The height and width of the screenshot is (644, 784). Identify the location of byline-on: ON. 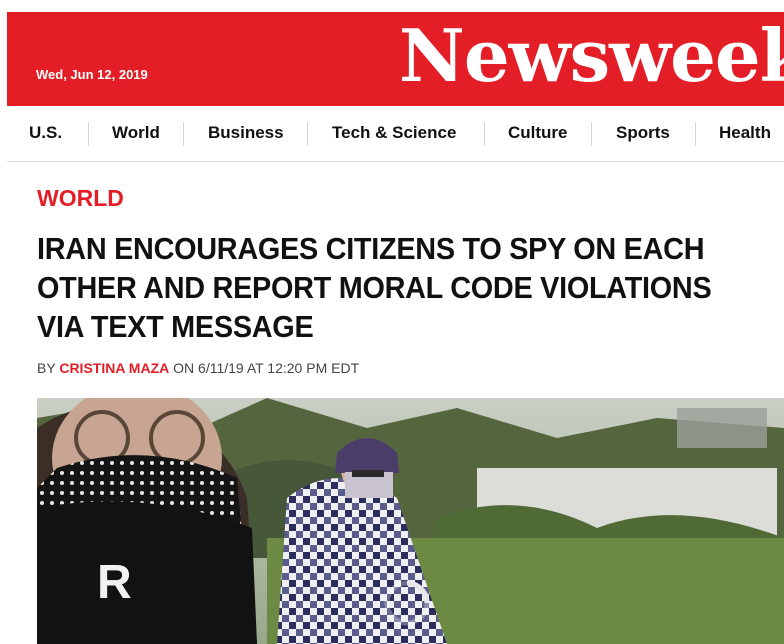
(184, 368).